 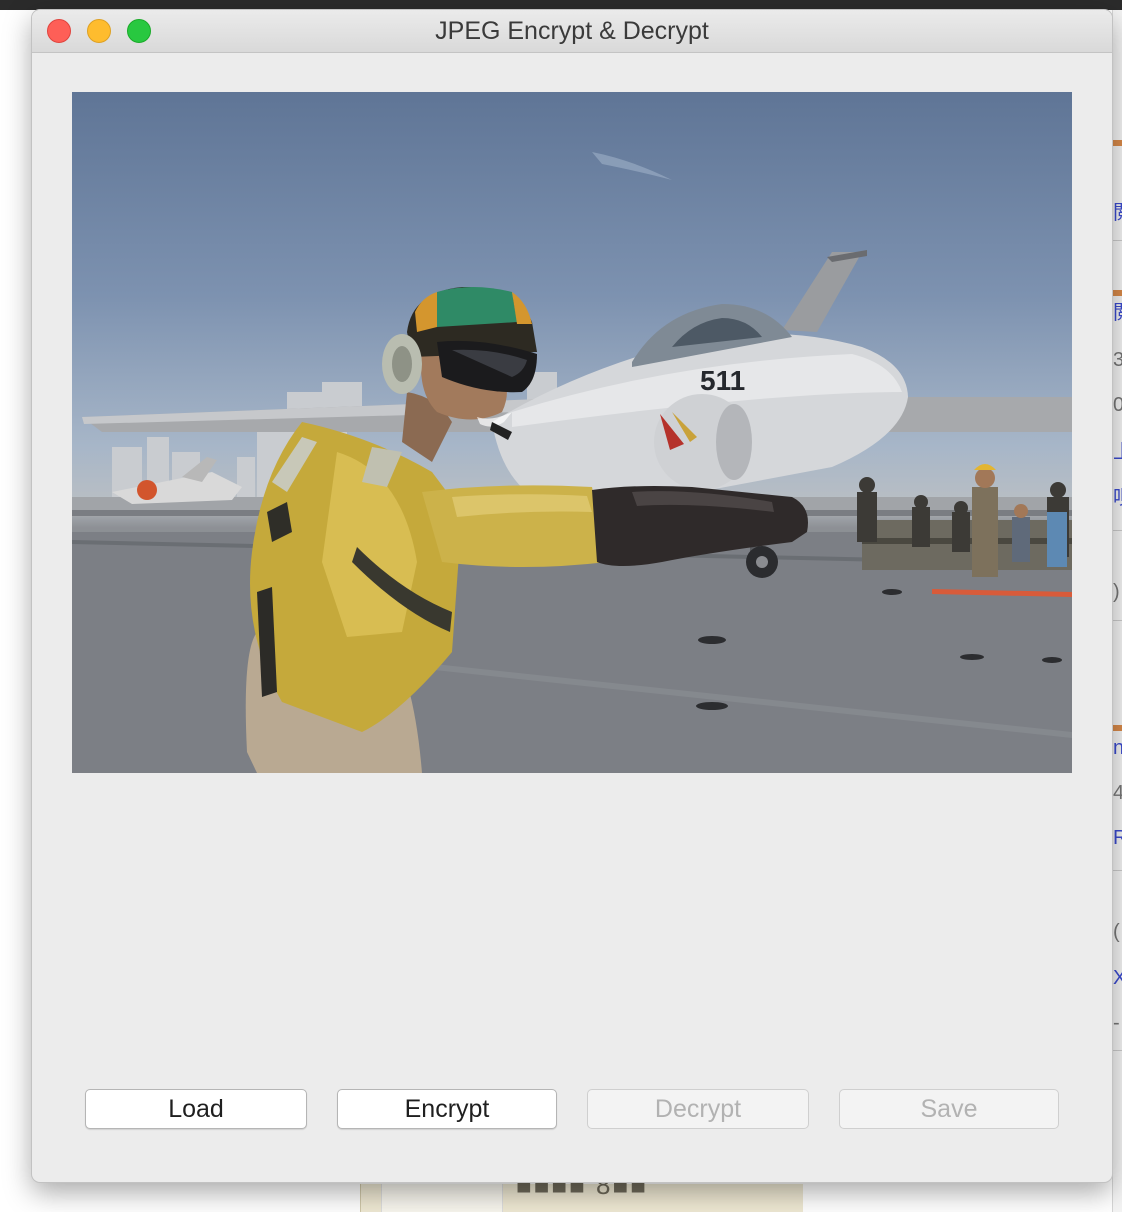 I want to click on title-bar: JPEG Encrypt & Decrypt, so click(x=572, y=31).